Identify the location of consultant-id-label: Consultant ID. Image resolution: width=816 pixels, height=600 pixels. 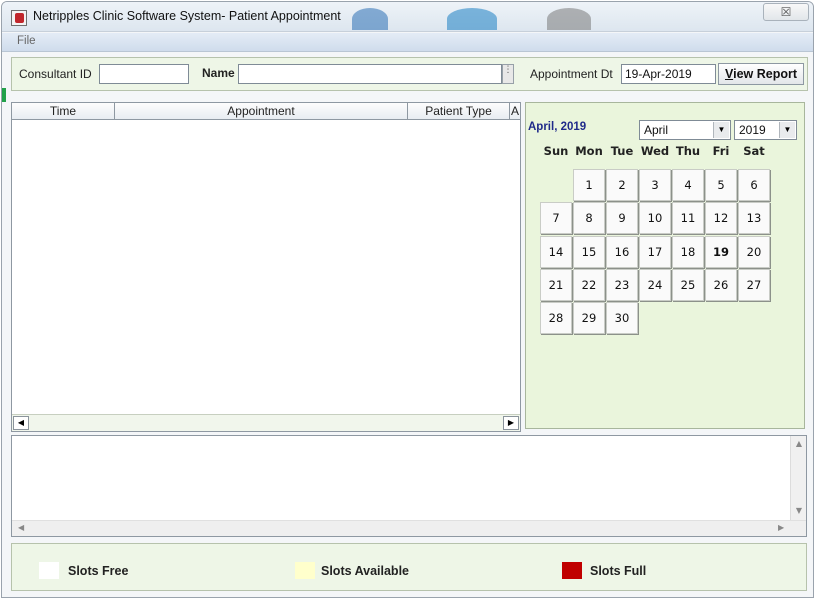
(55, 74).